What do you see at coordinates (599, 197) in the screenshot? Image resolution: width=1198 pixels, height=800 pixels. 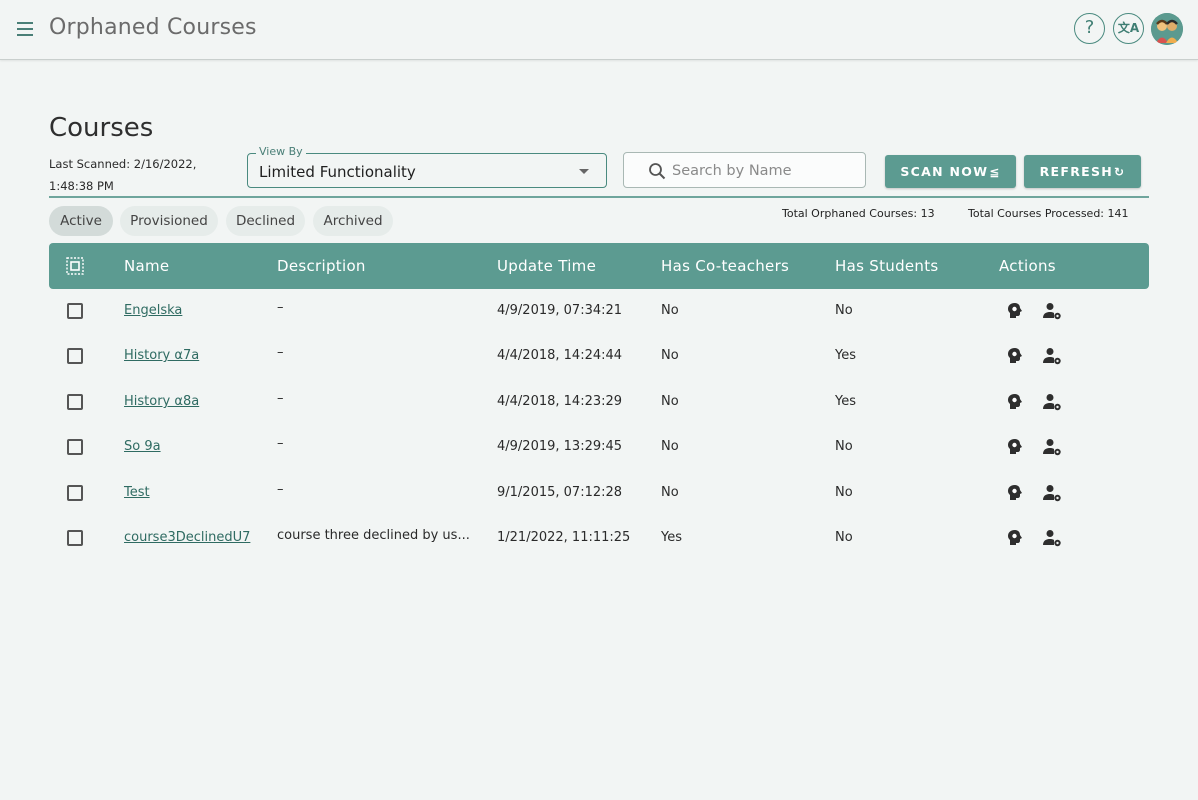 I see `divider` at bounding box center [599, 197].